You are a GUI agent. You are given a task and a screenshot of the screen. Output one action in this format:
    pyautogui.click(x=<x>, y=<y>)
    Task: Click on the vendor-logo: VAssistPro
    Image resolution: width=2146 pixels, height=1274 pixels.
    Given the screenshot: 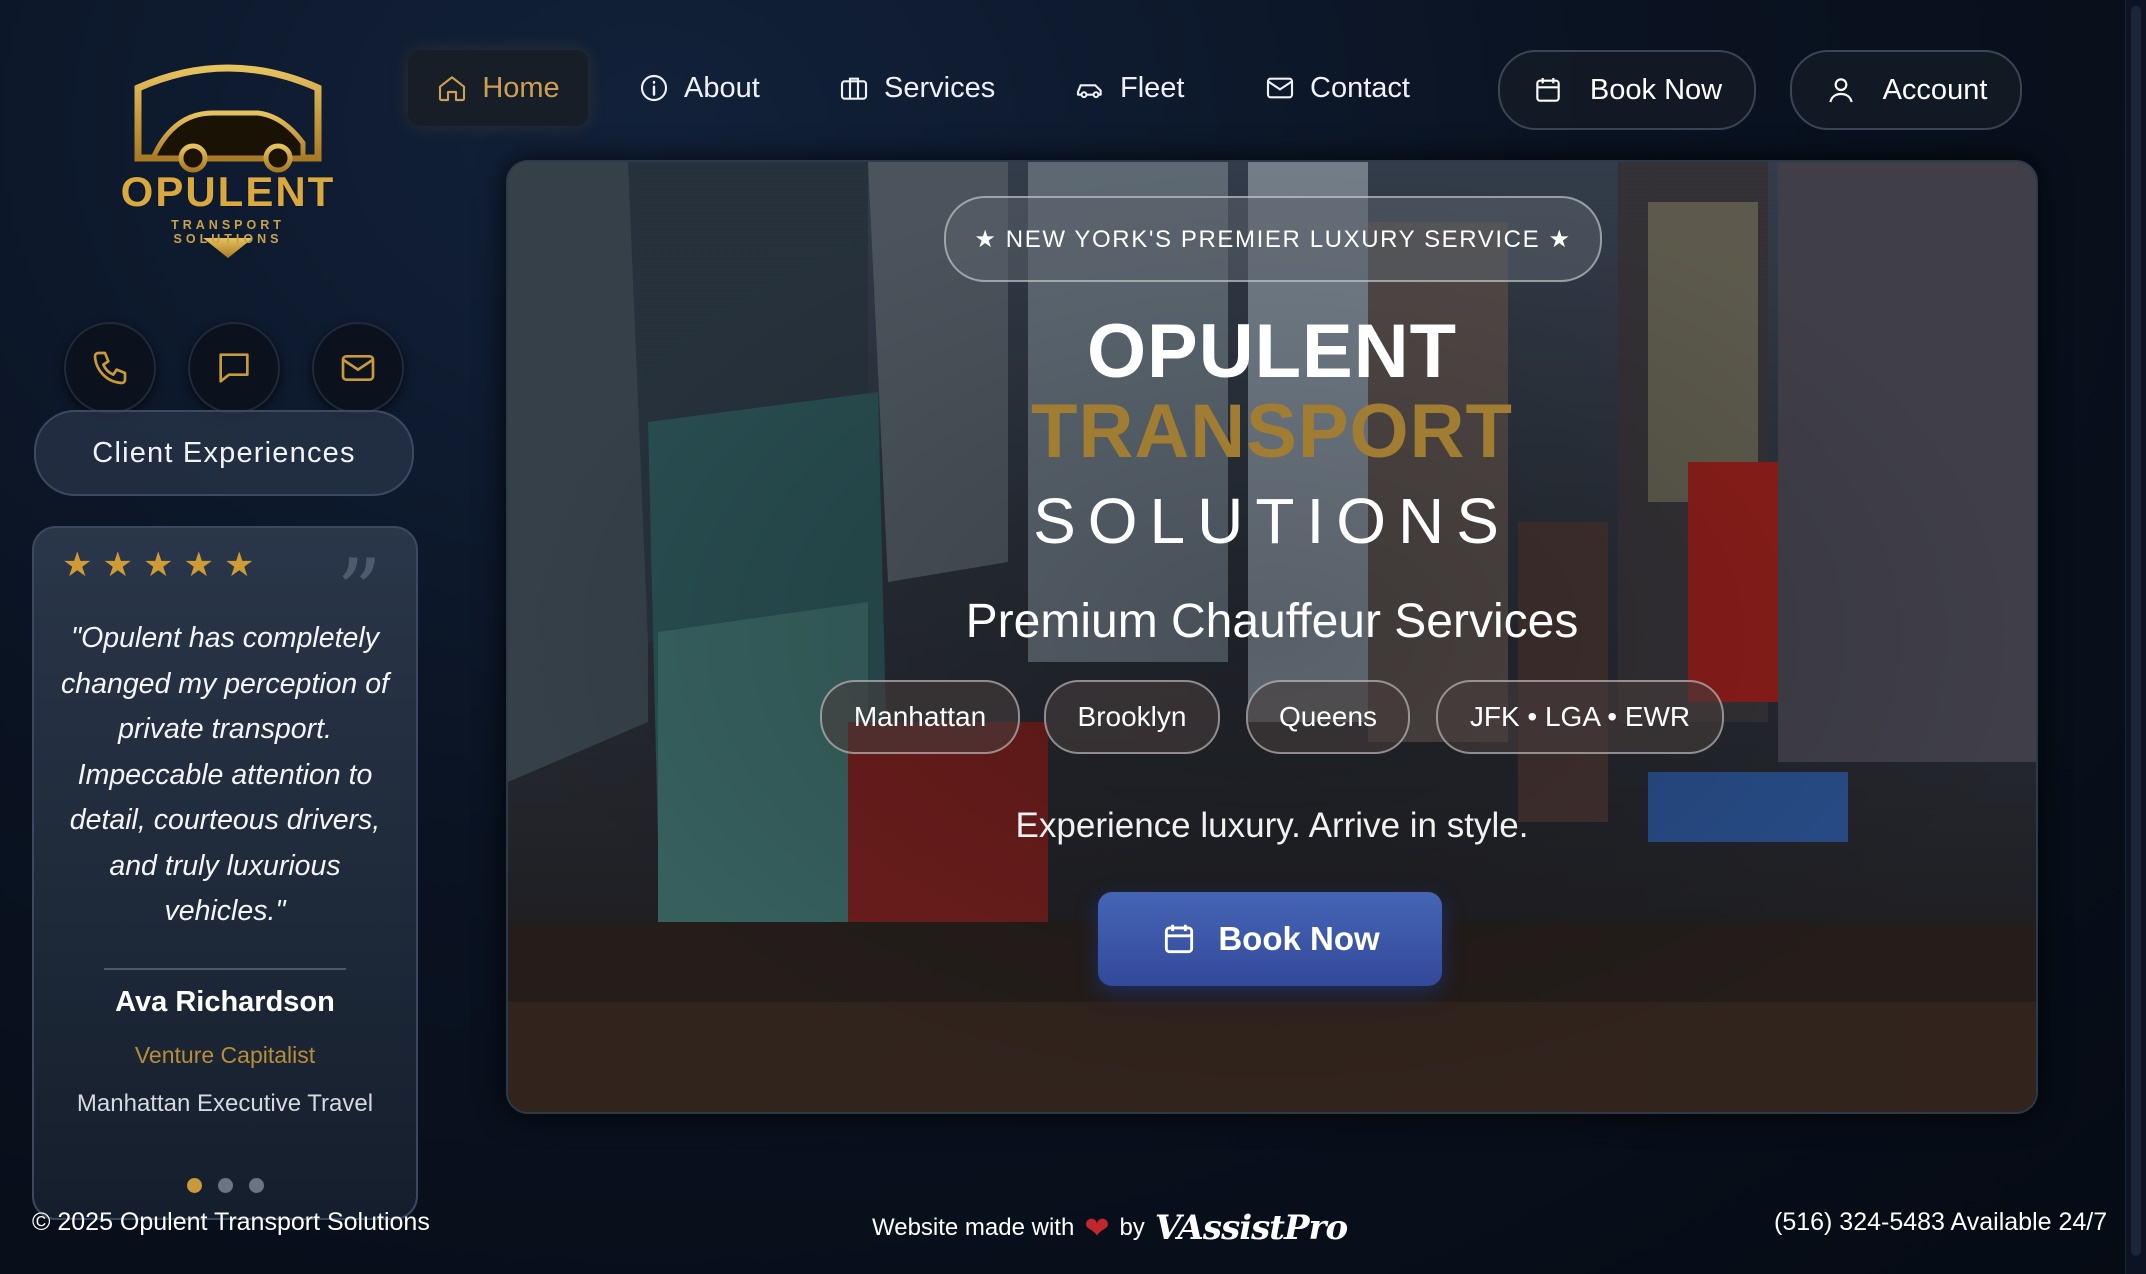 What is the action you would take?
    pyautogui.click(x=1251, y=1228)
    